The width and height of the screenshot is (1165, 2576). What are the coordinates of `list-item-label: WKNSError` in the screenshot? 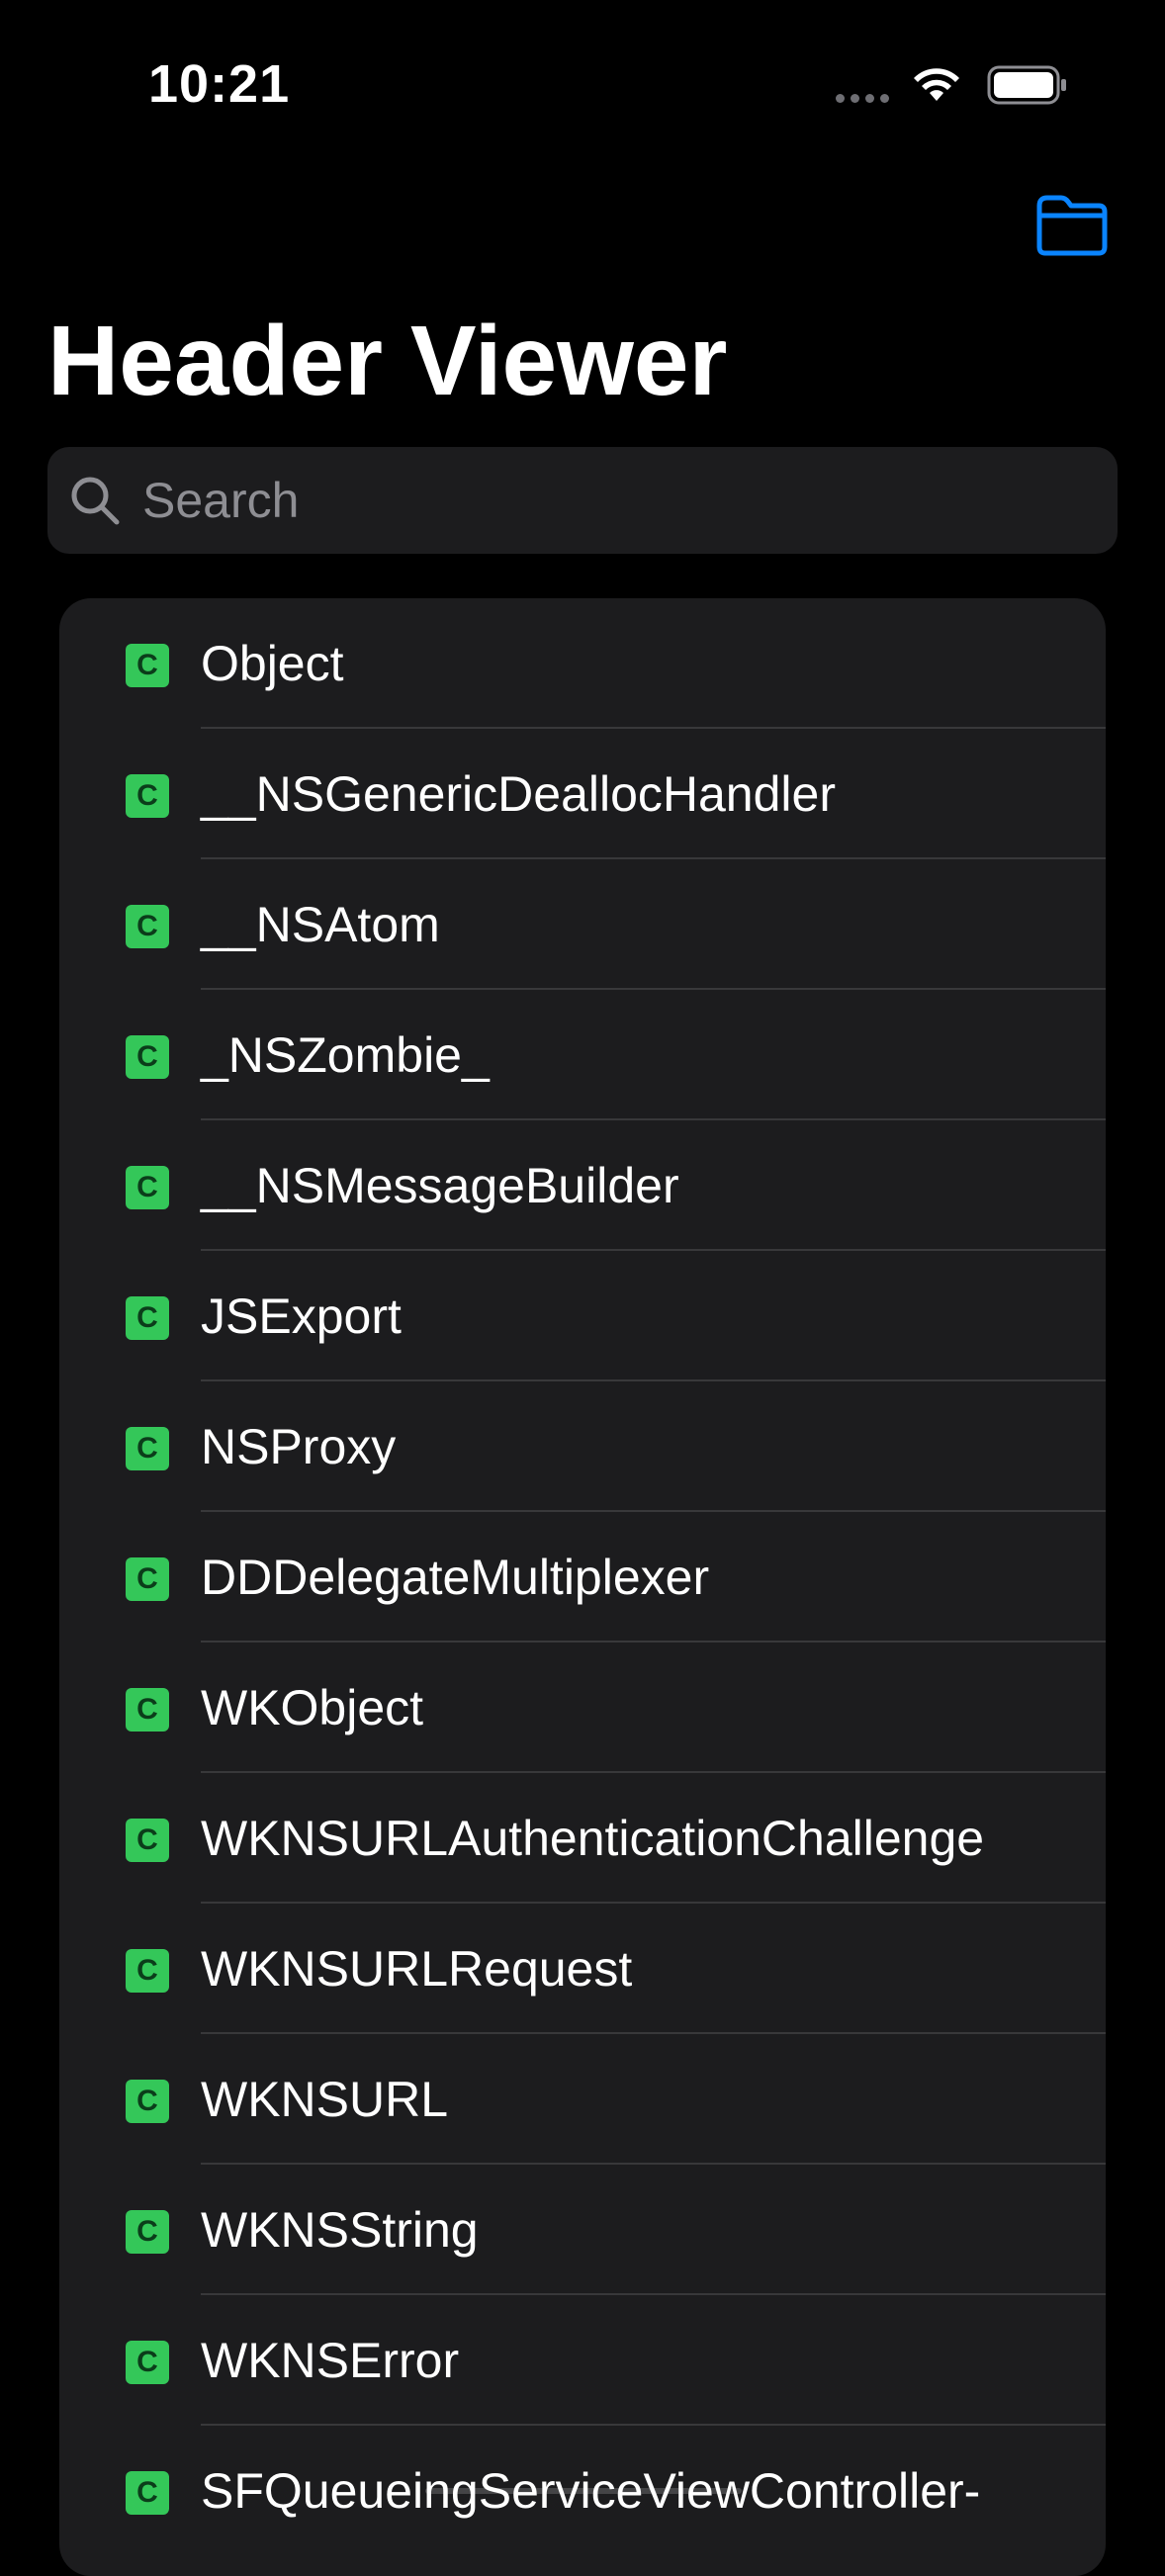 It's located at (330, 2360).